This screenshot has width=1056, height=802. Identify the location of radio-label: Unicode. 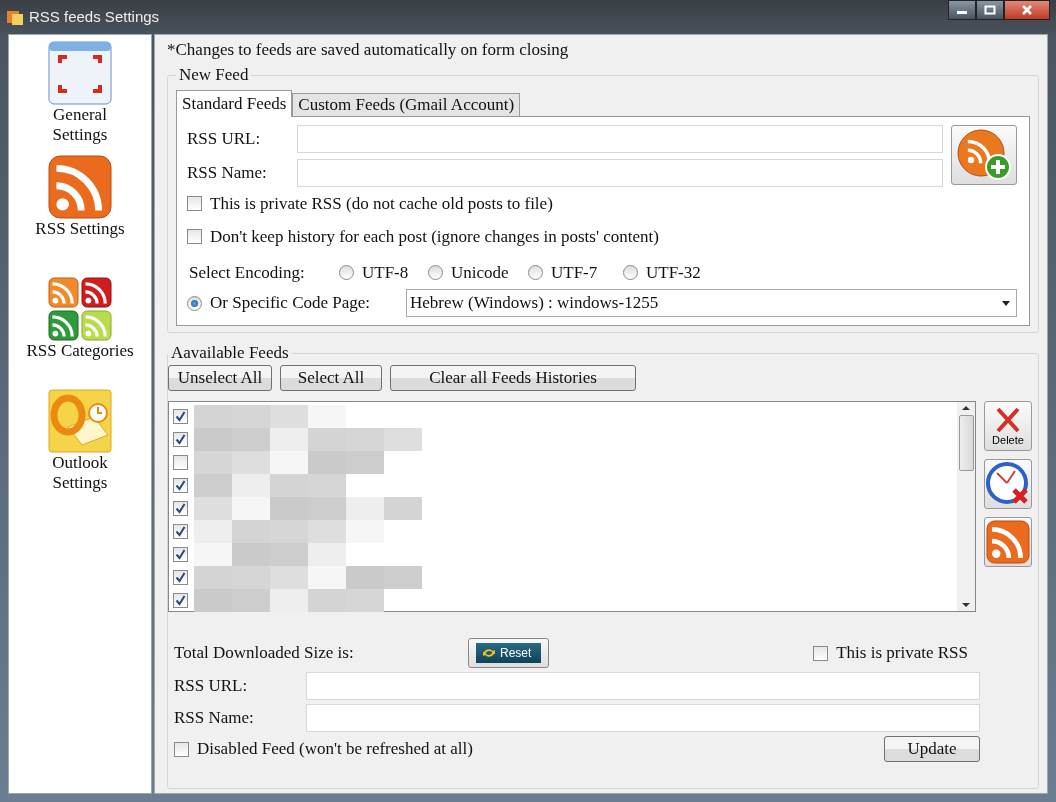
(480, 272).